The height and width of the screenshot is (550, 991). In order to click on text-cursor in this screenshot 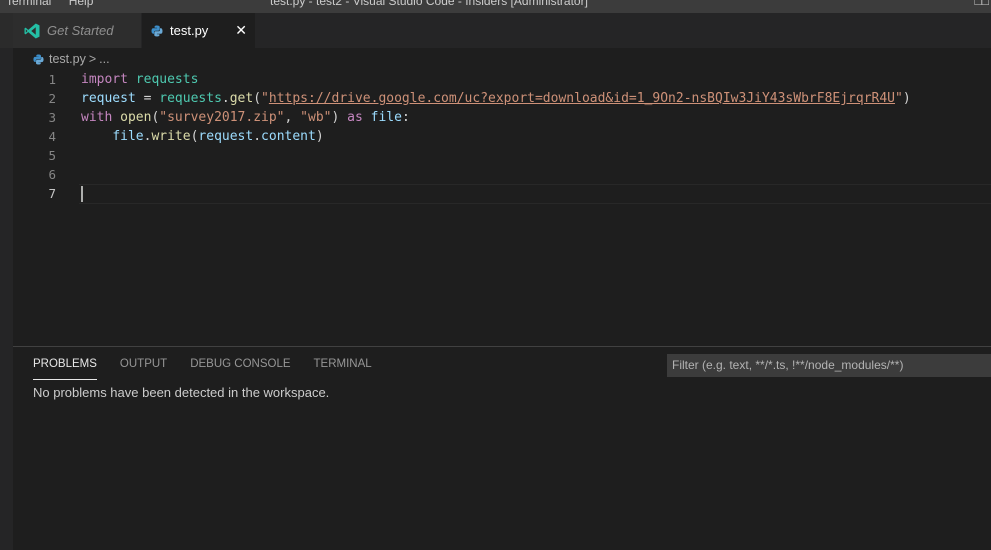, I will do `click(82, 194)`.